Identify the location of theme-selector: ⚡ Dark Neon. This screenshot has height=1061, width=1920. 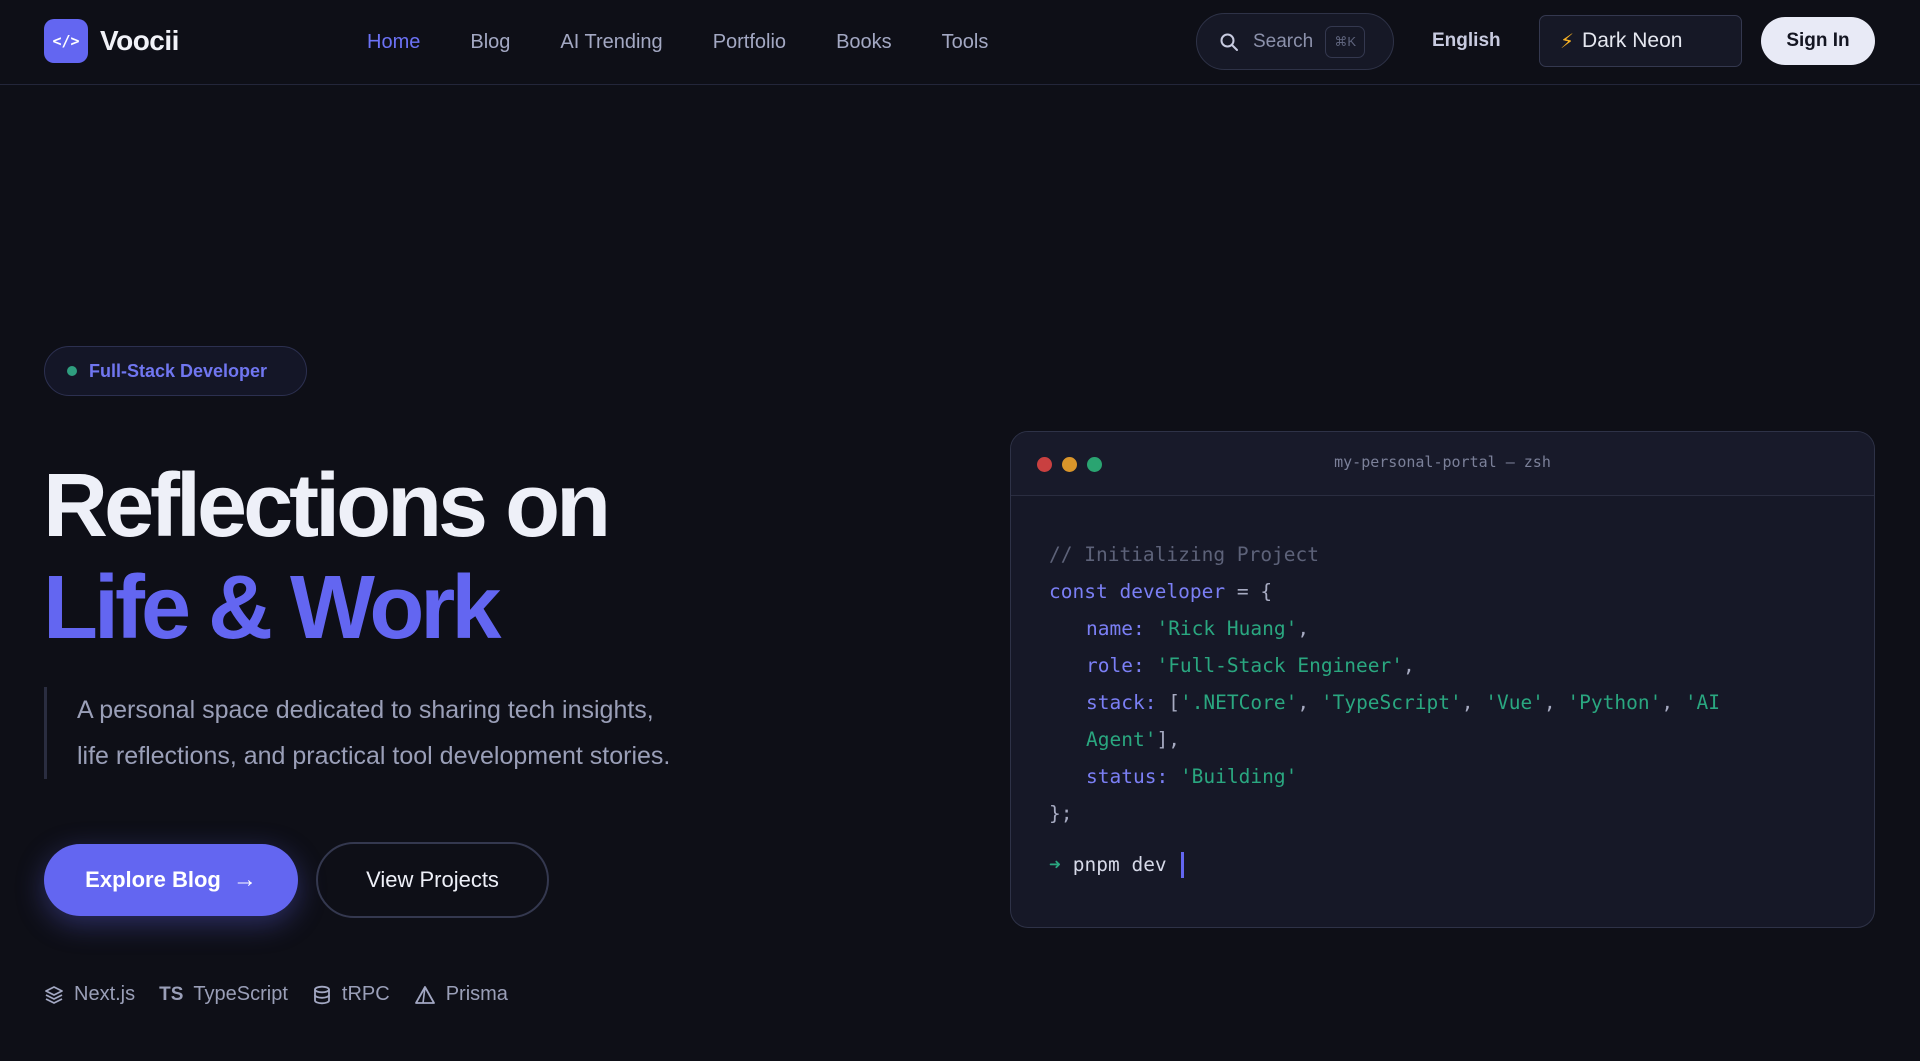
(1640, 41).